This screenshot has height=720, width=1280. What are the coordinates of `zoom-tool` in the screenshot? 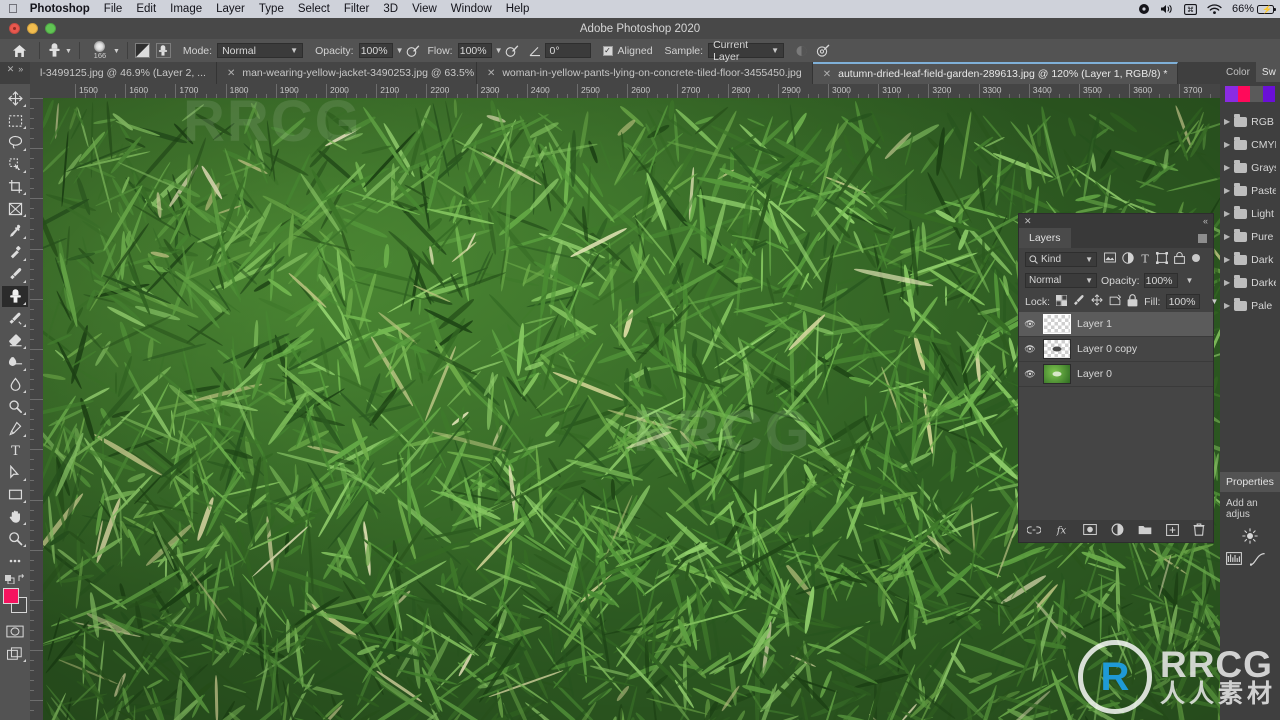 It's located at (15, 538).